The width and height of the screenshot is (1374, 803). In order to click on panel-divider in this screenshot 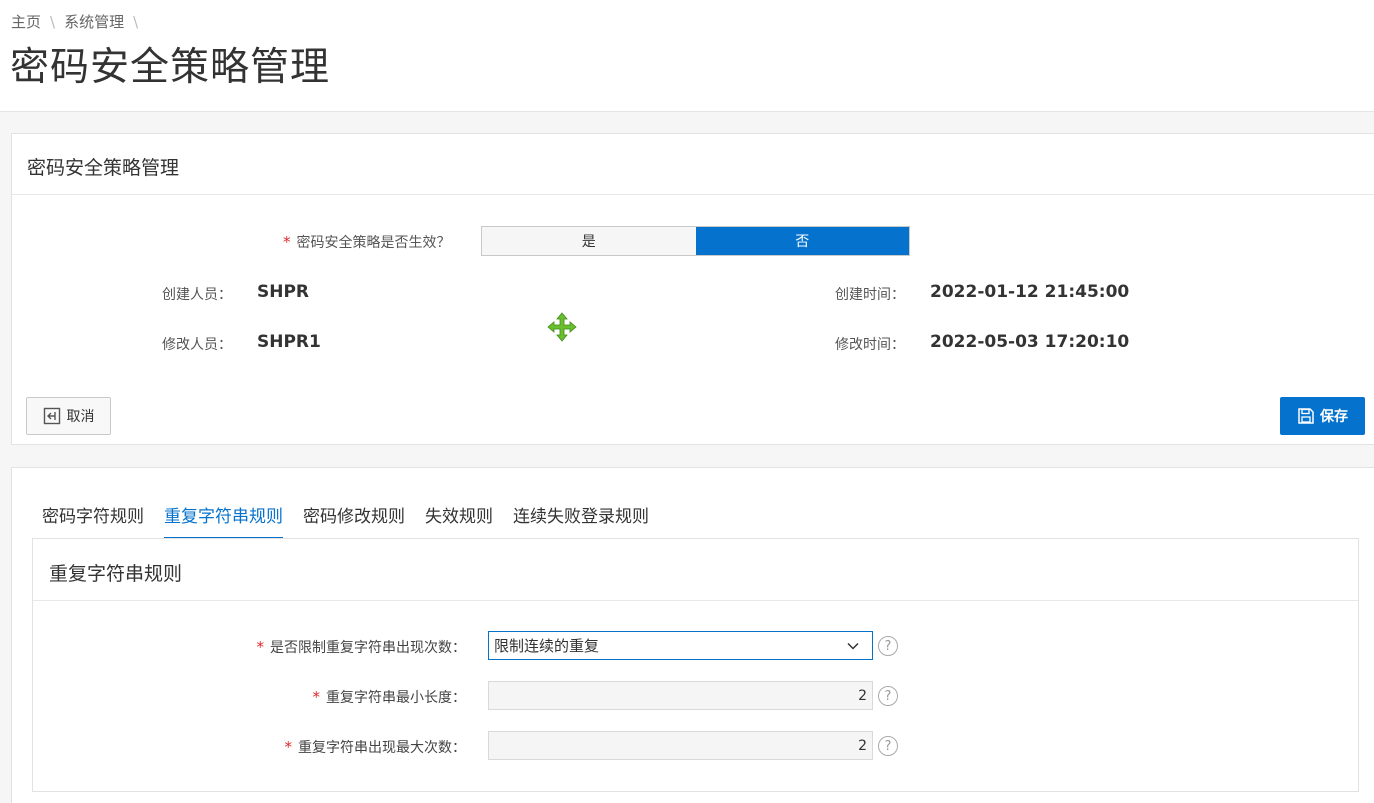, I will do `click(693, 194)`.